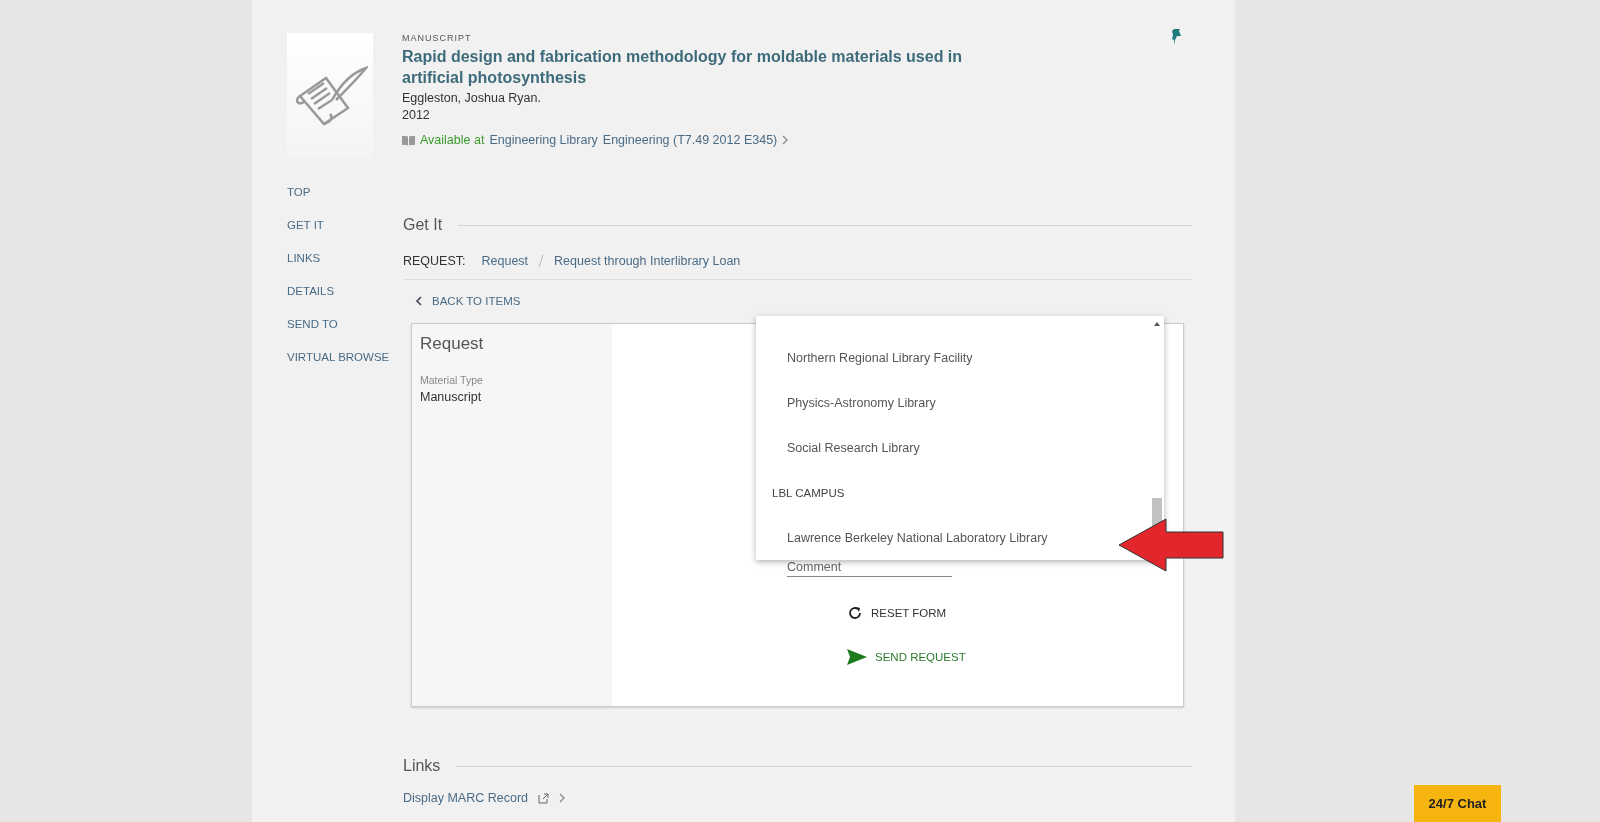  I want to click on material-type-value: Manuscript, so click(451, 397).